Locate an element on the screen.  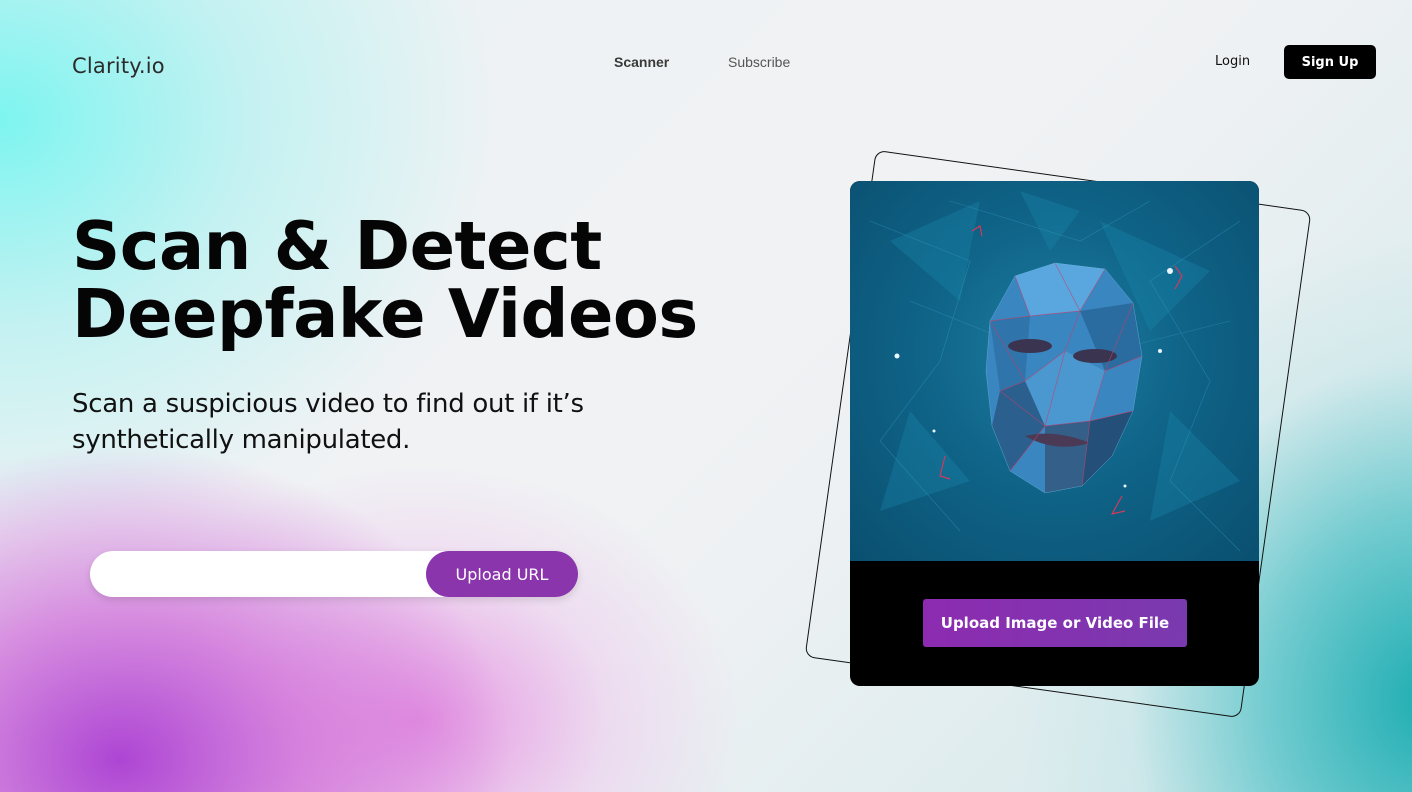
nav-link-scanner: Scanner is located at coordinates (641, 62).